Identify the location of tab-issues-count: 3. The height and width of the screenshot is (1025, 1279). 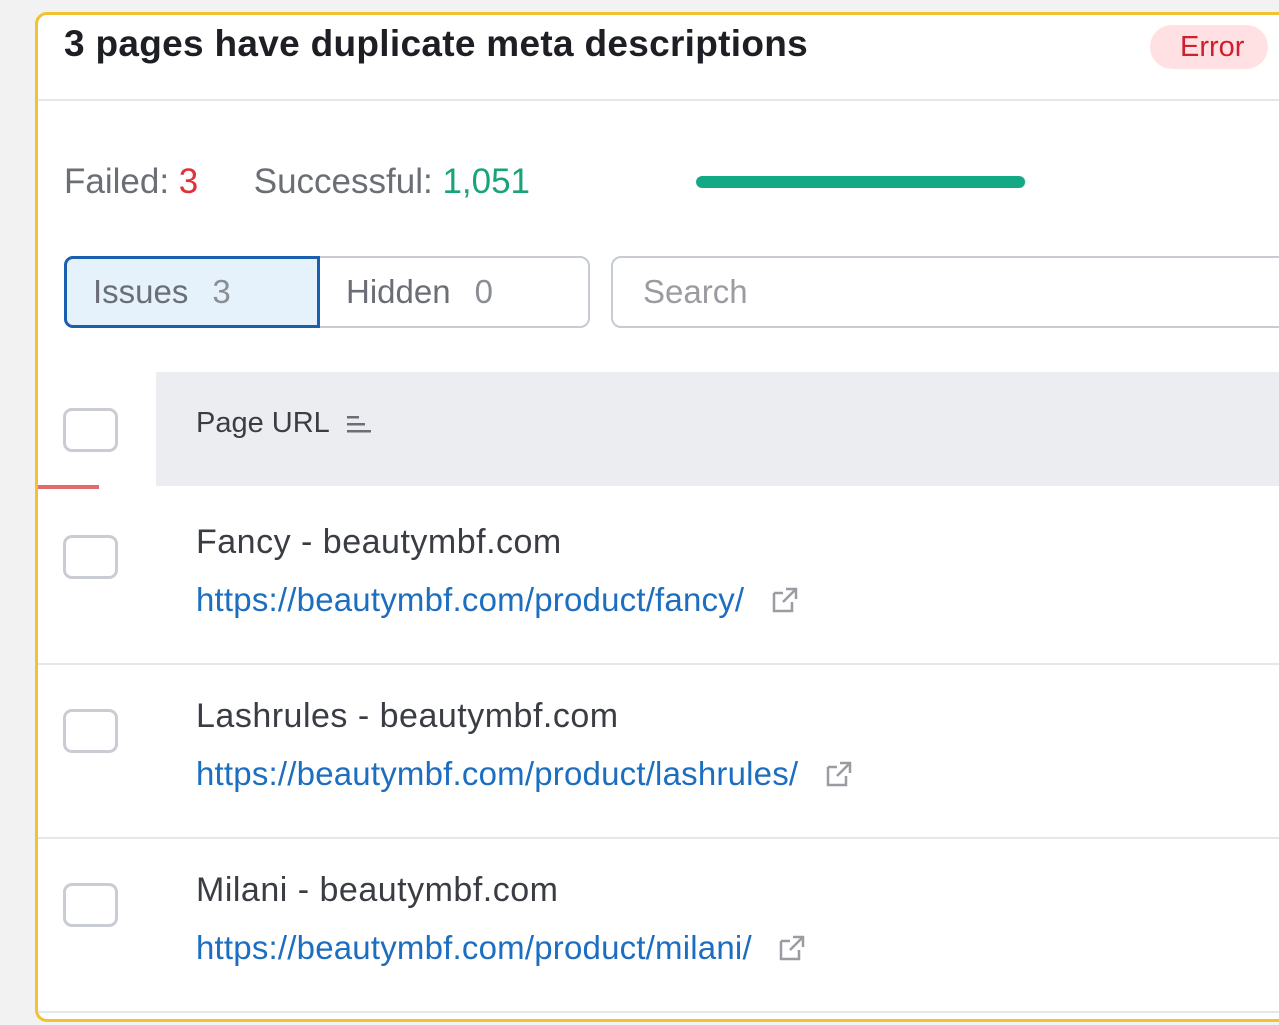
(221, 291).